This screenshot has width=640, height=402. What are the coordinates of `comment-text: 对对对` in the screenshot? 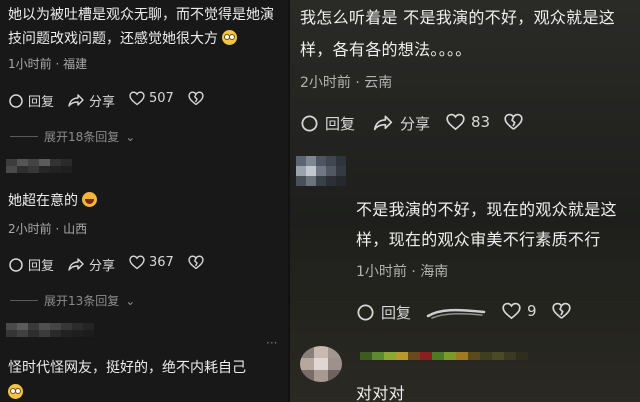 It's located at (380, 393).